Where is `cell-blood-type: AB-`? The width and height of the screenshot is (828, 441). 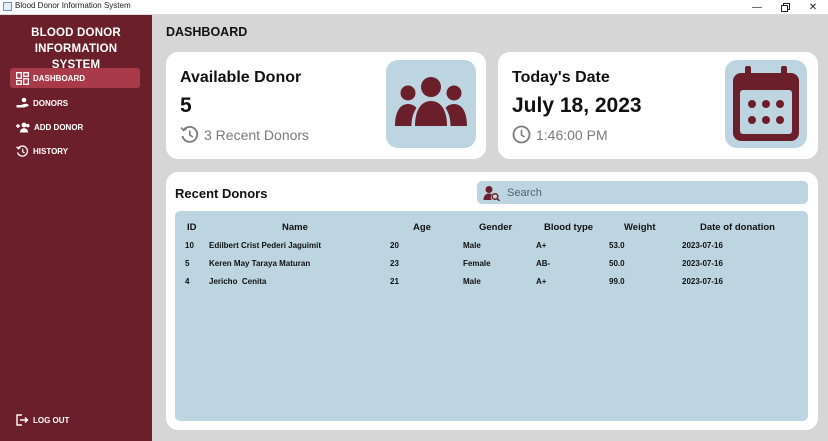 cell-blood-type: AB- is located at coordinates (543, 263).